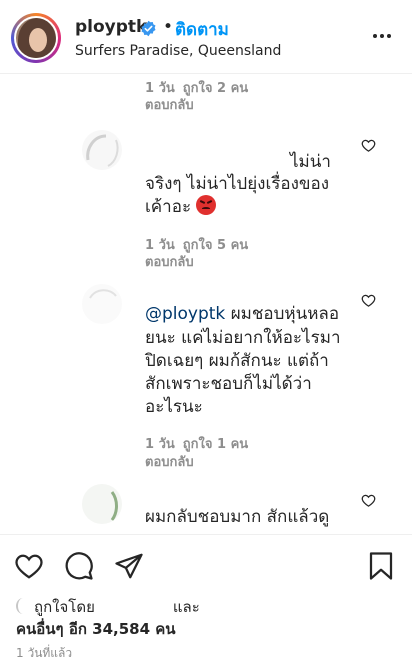 The width and height of the screenshot is (412, 661). I want to click on bookmark-icon, so click(381, 566).